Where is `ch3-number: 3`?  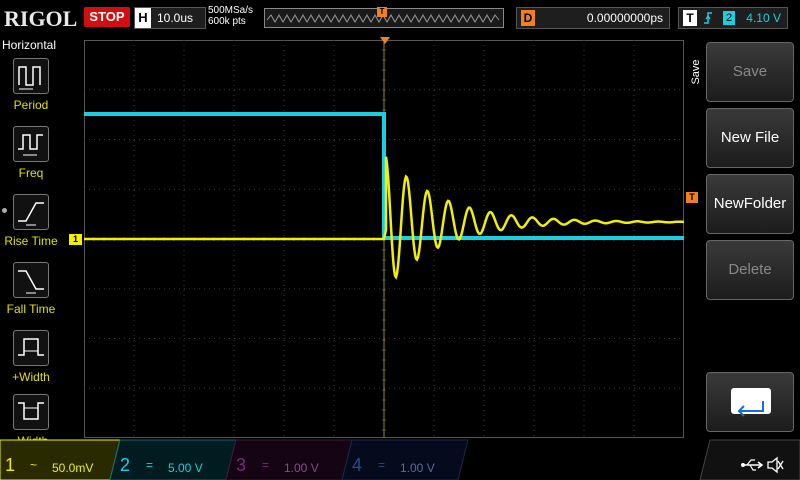
ch3-number: 3 is located at coordinates (241, 465).